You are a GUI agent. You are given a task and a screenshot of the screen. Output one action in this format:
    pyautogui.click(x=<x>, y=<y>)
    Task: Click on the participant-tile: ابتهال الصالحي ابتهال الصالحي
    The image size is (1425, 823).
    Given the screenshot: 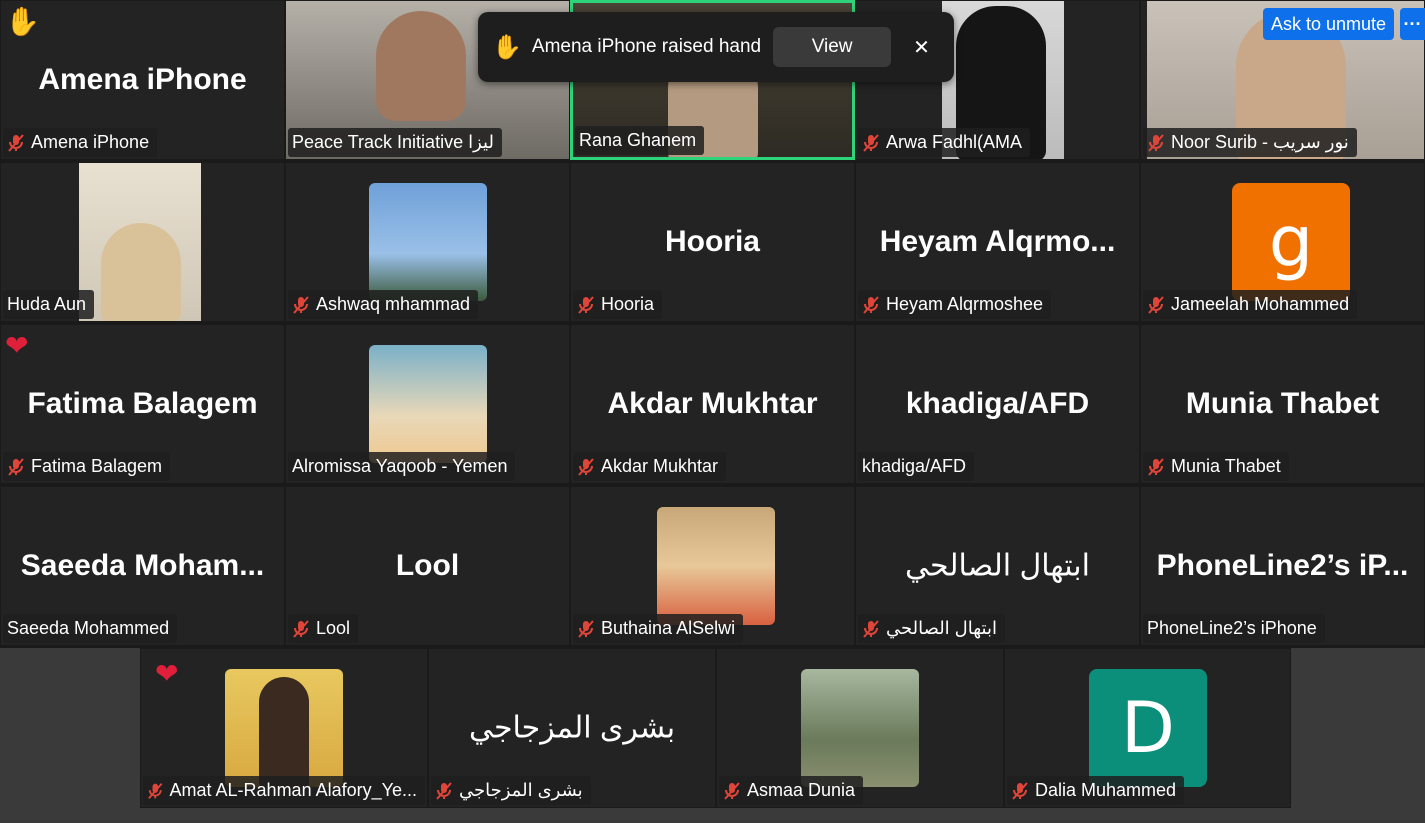 What is the action you would take?
    pyautogui.click(x=997, y=566)
    